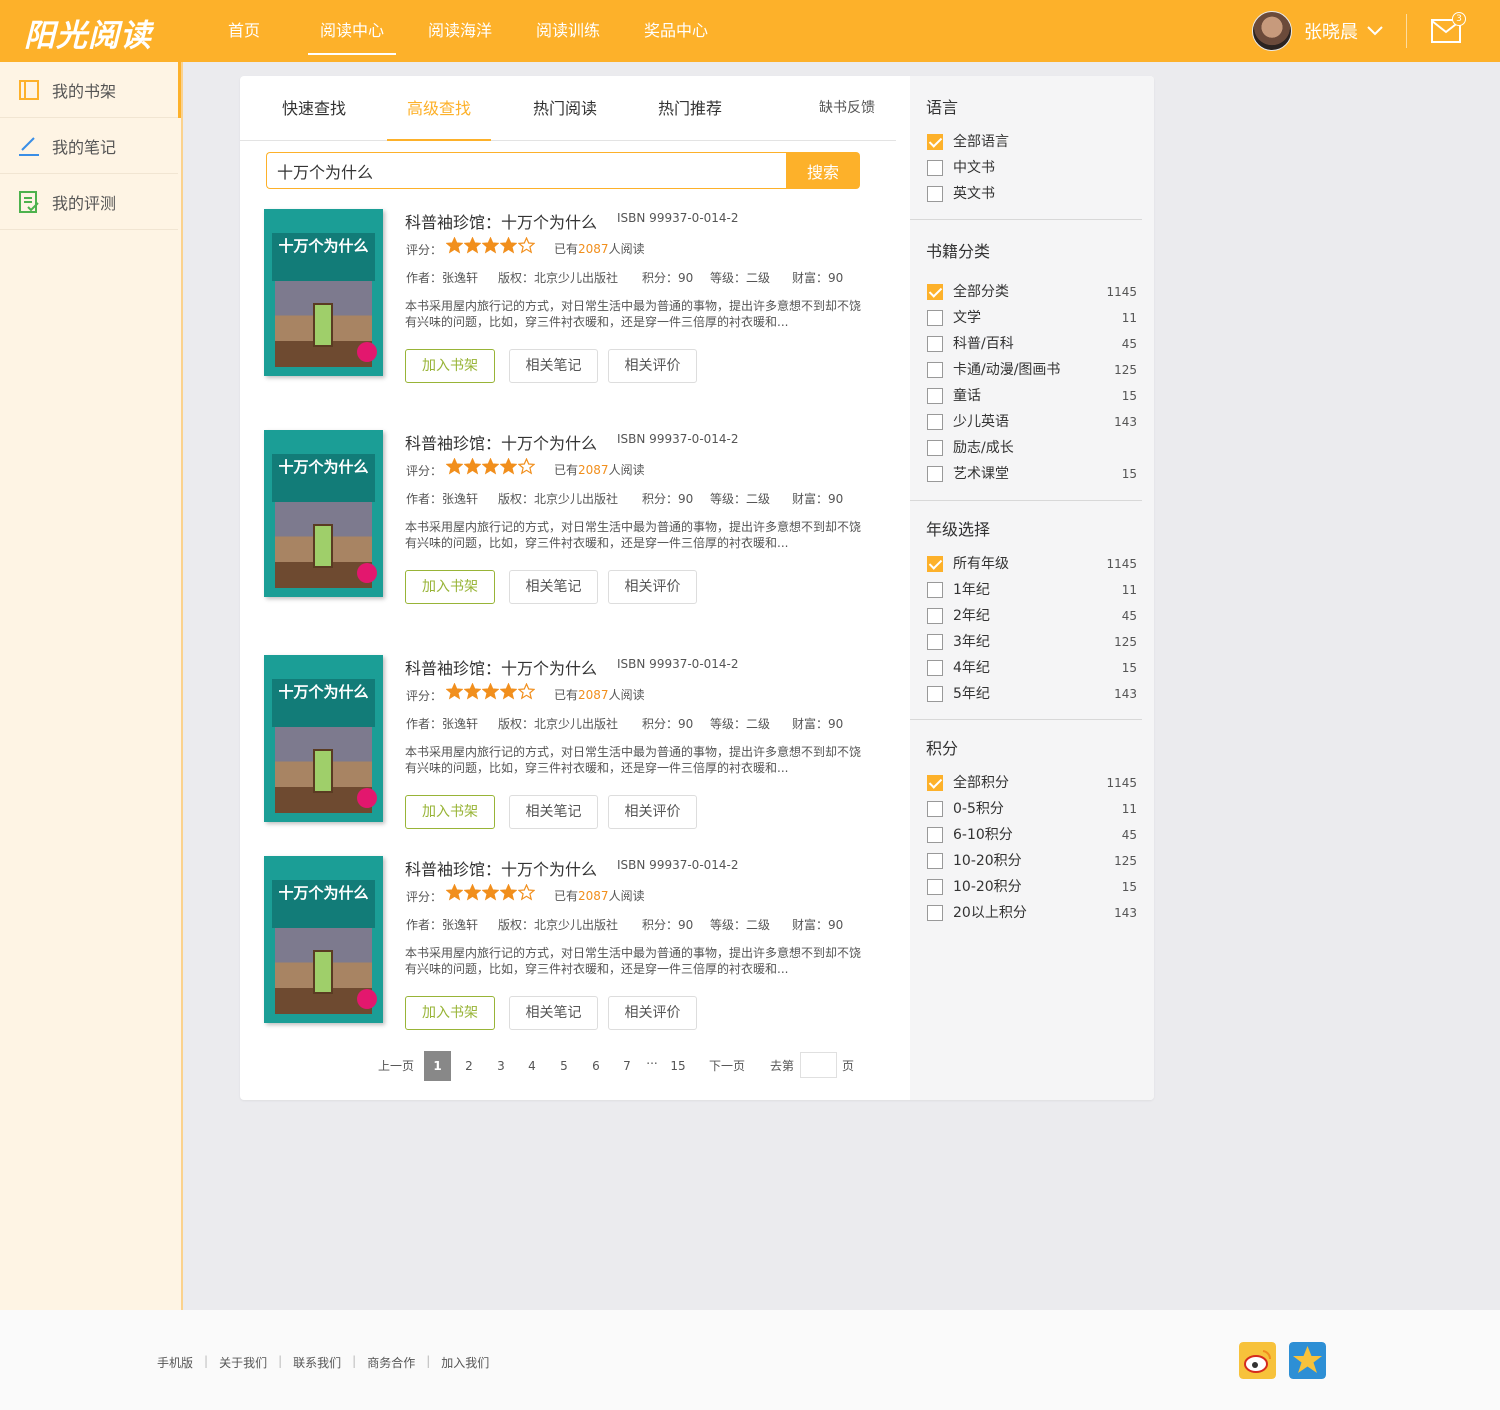 The width and height of the screenshot is (1500, 1410). What do you see at coordinates (352, 31) in the screenshot?
I see `nav-reading-center: 阅读中心` at bounding box center [352, 31].